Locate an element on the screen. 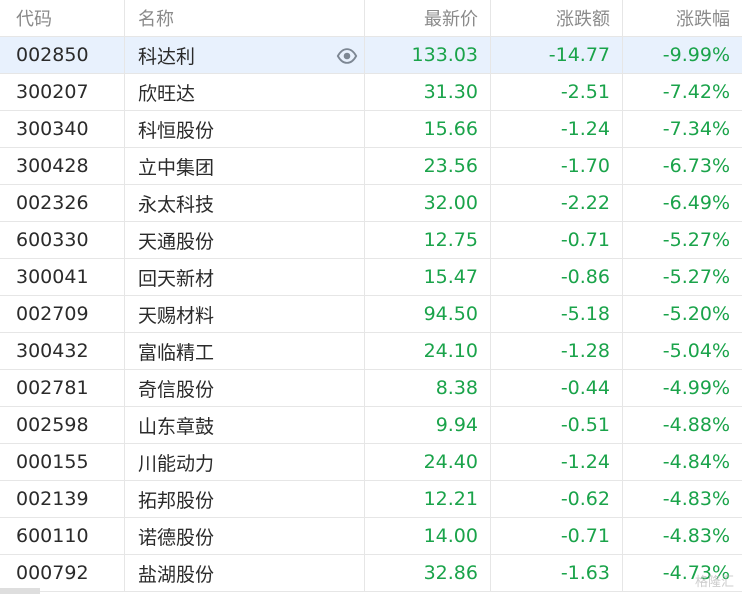  stock-name: 天通股份 is located at coordinates (244, 240).